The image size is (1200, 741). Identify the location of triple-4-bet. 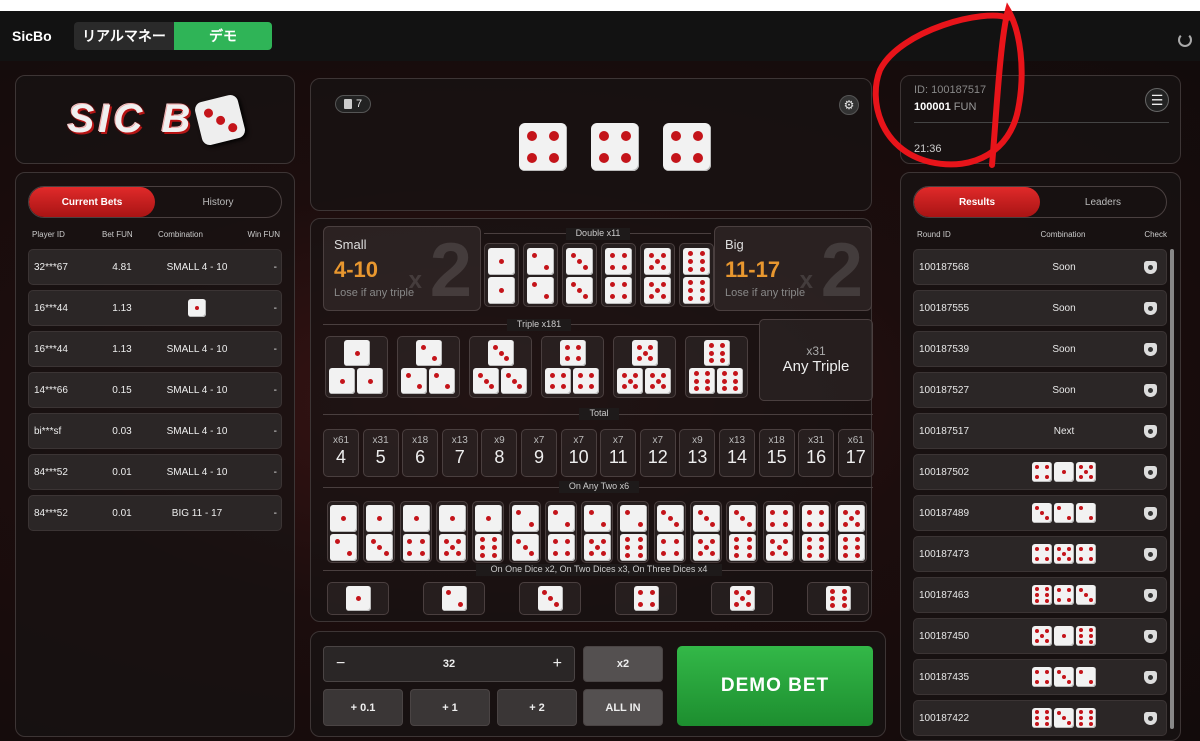
(572, 367).